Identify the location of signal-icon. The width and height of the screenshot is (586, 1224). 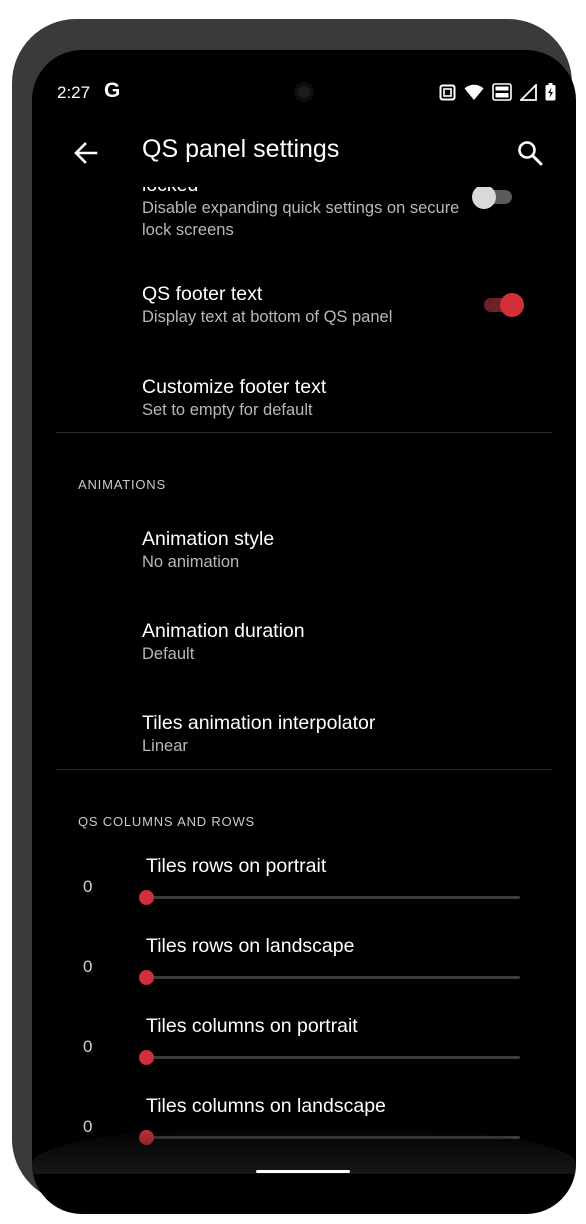
(528, 92).